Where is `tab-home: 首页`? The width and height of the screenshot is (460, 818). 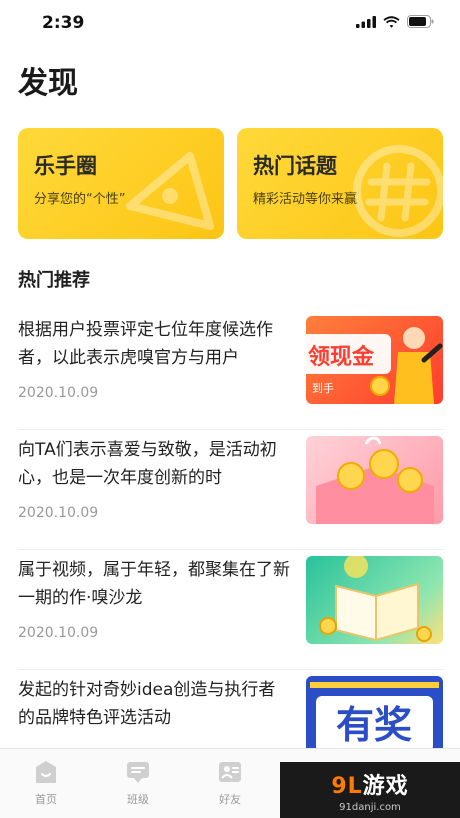
tab-home: 首页 is located at coordinates (46, 783).